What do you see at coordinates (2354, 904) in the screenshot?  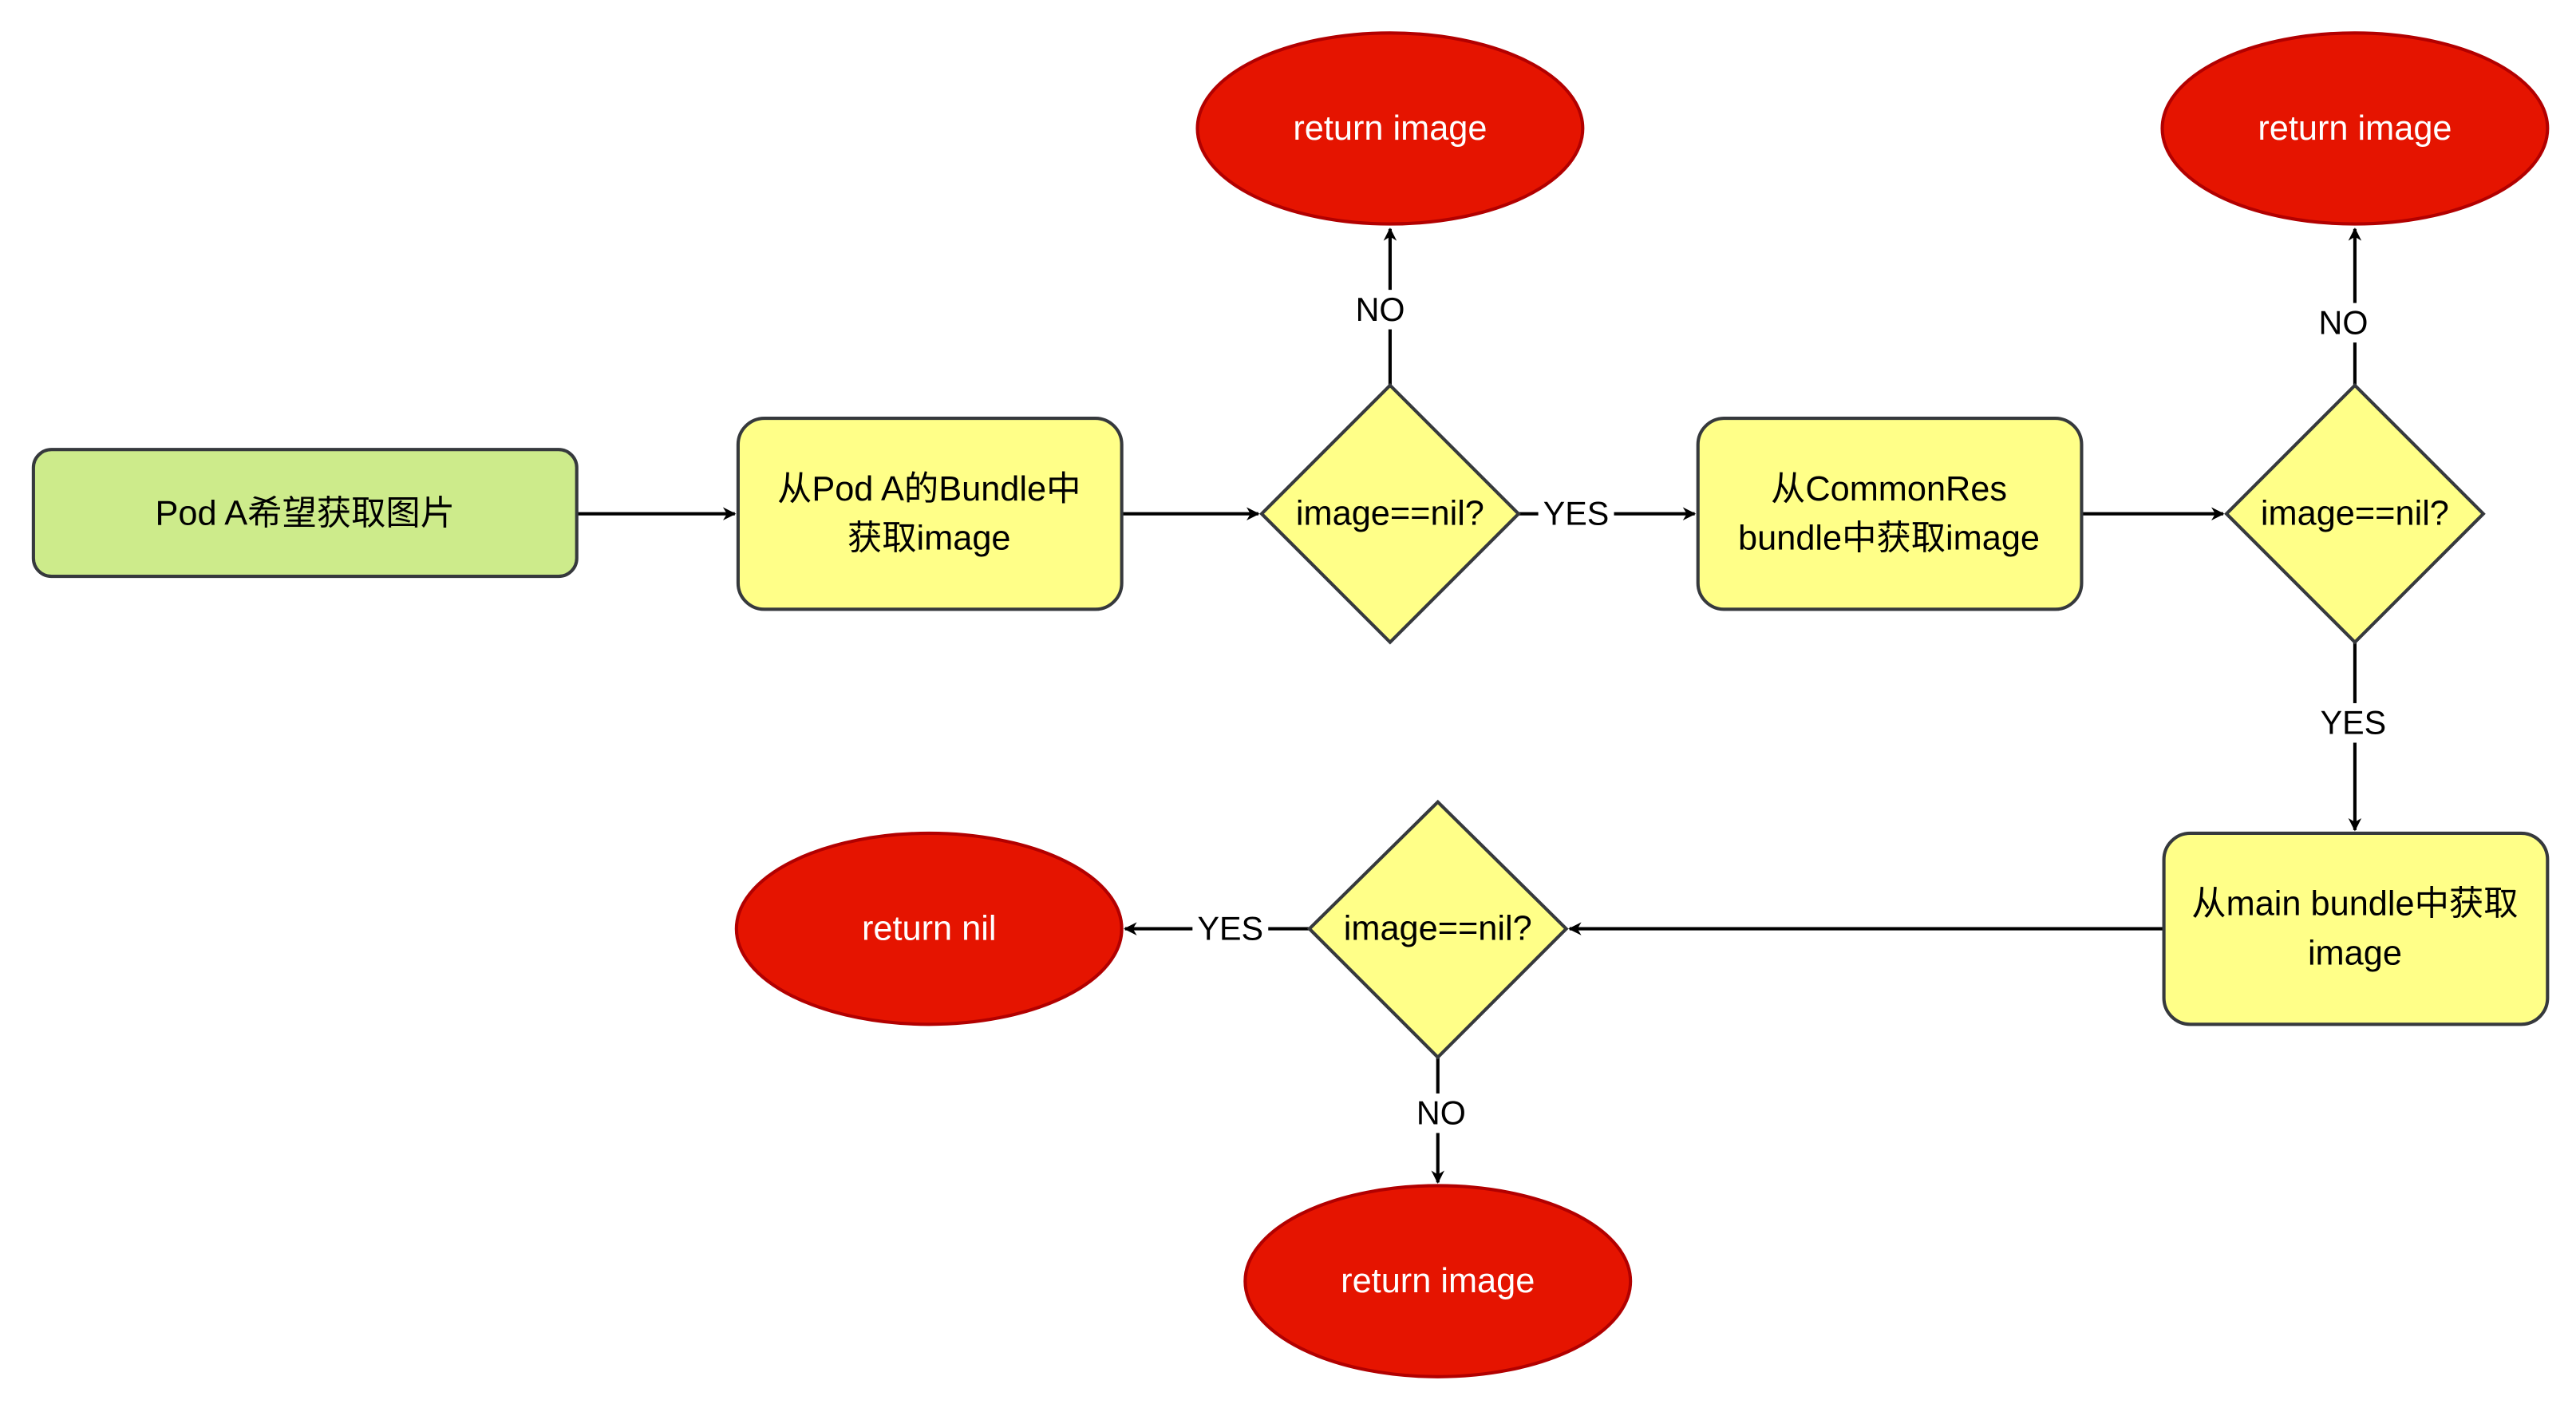 I see `main-bundle-label-line1: 从main bundle中获取` at bounding box center [2354, 904].